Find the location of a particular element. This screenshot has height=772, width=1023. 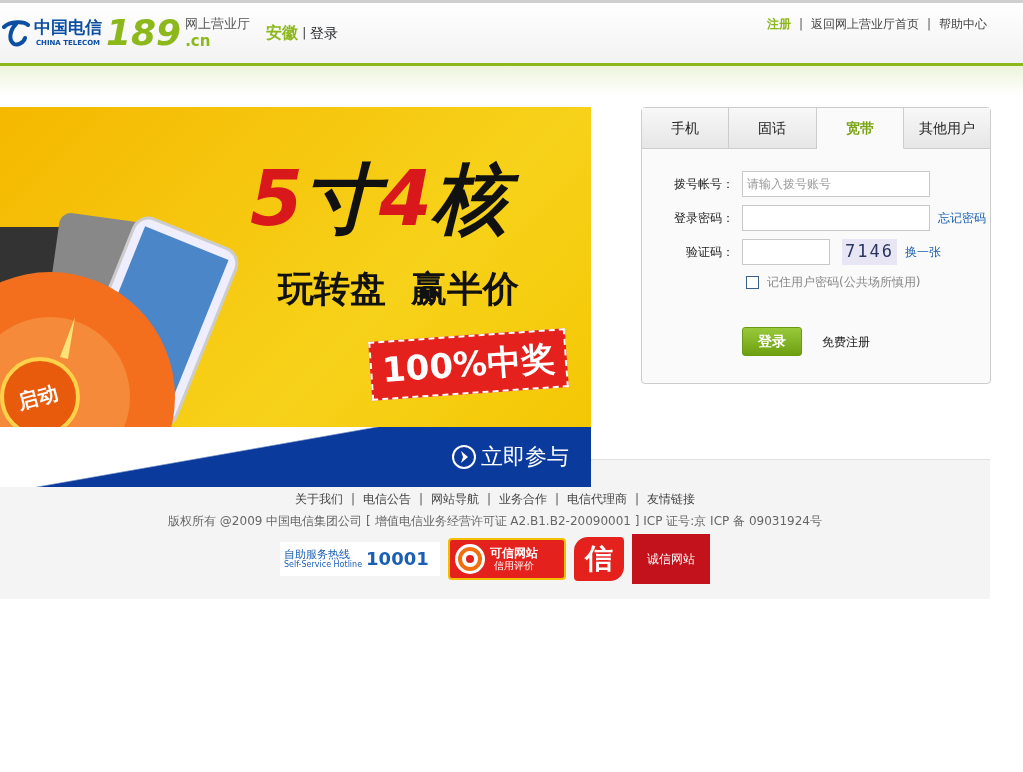

trusted-subtitle: 信用评价 is located at coordinates (514, 566).